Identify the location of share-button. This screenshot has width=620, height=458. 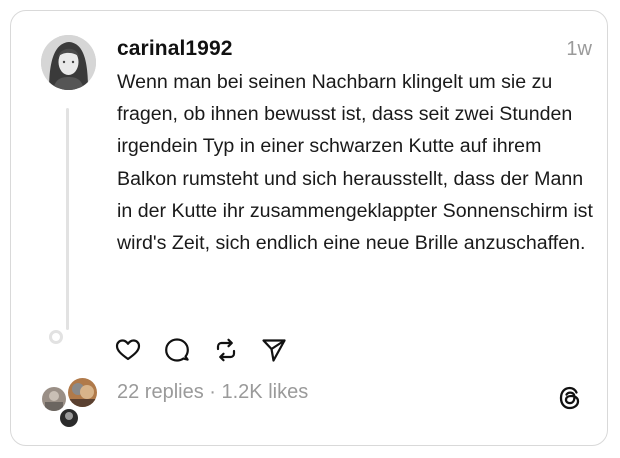
(274, 350).